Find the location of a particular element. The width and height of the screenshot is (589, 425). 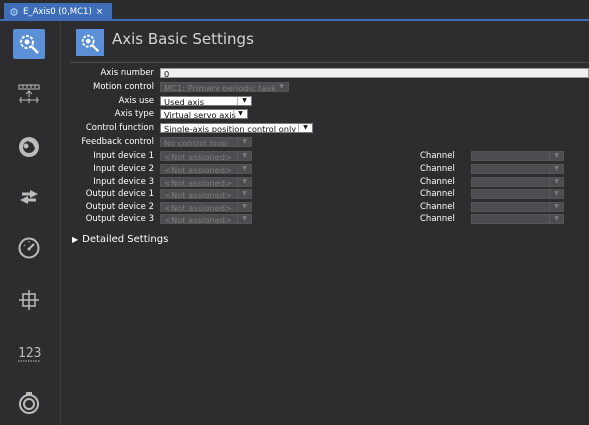

input-device-2-value: <Not assigned> is located at coordinates (198, 169).